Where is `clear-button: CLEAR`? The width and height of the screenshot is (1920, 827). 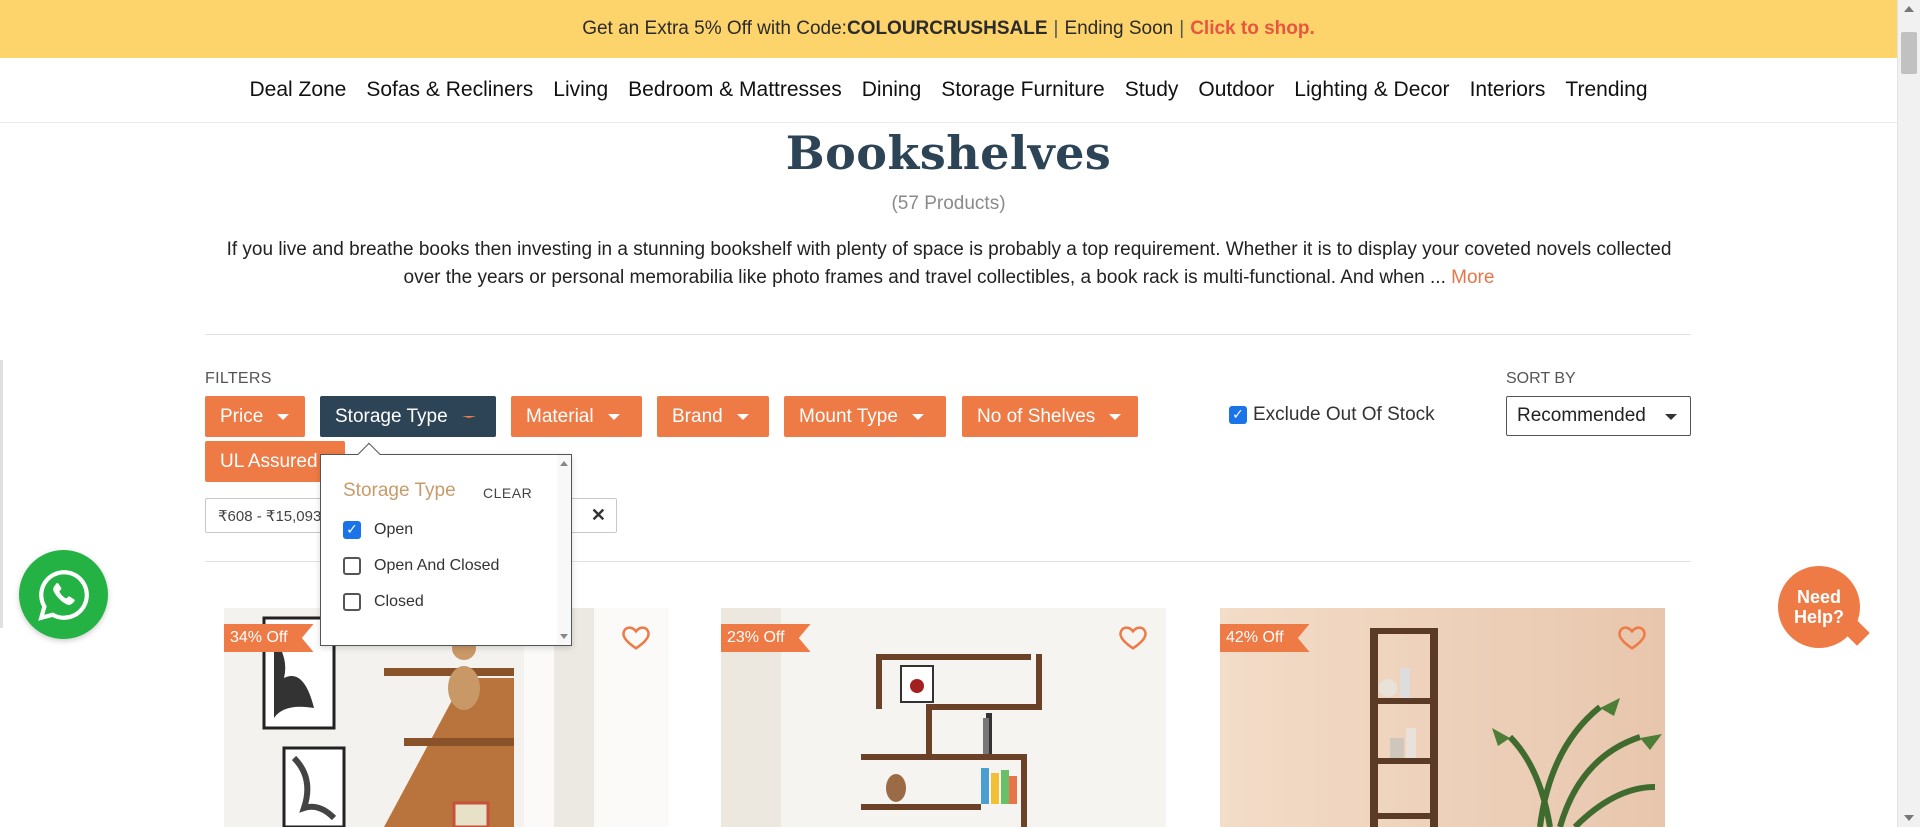 clear-button: CLEAR is located at coordinates (507, 493).